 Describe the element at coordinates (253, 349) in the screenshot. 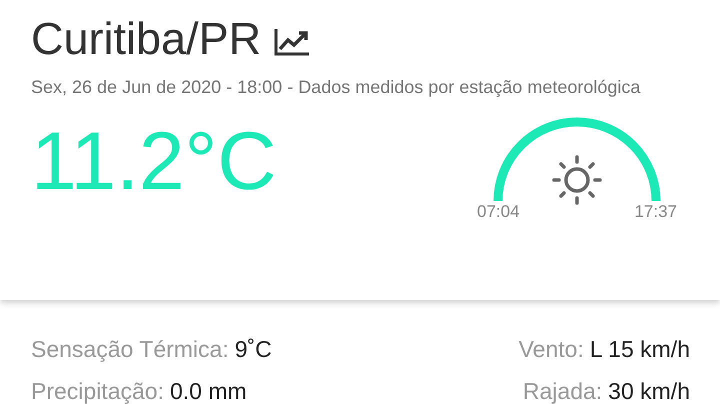

I see `detail-value: 9˚C` at that location.